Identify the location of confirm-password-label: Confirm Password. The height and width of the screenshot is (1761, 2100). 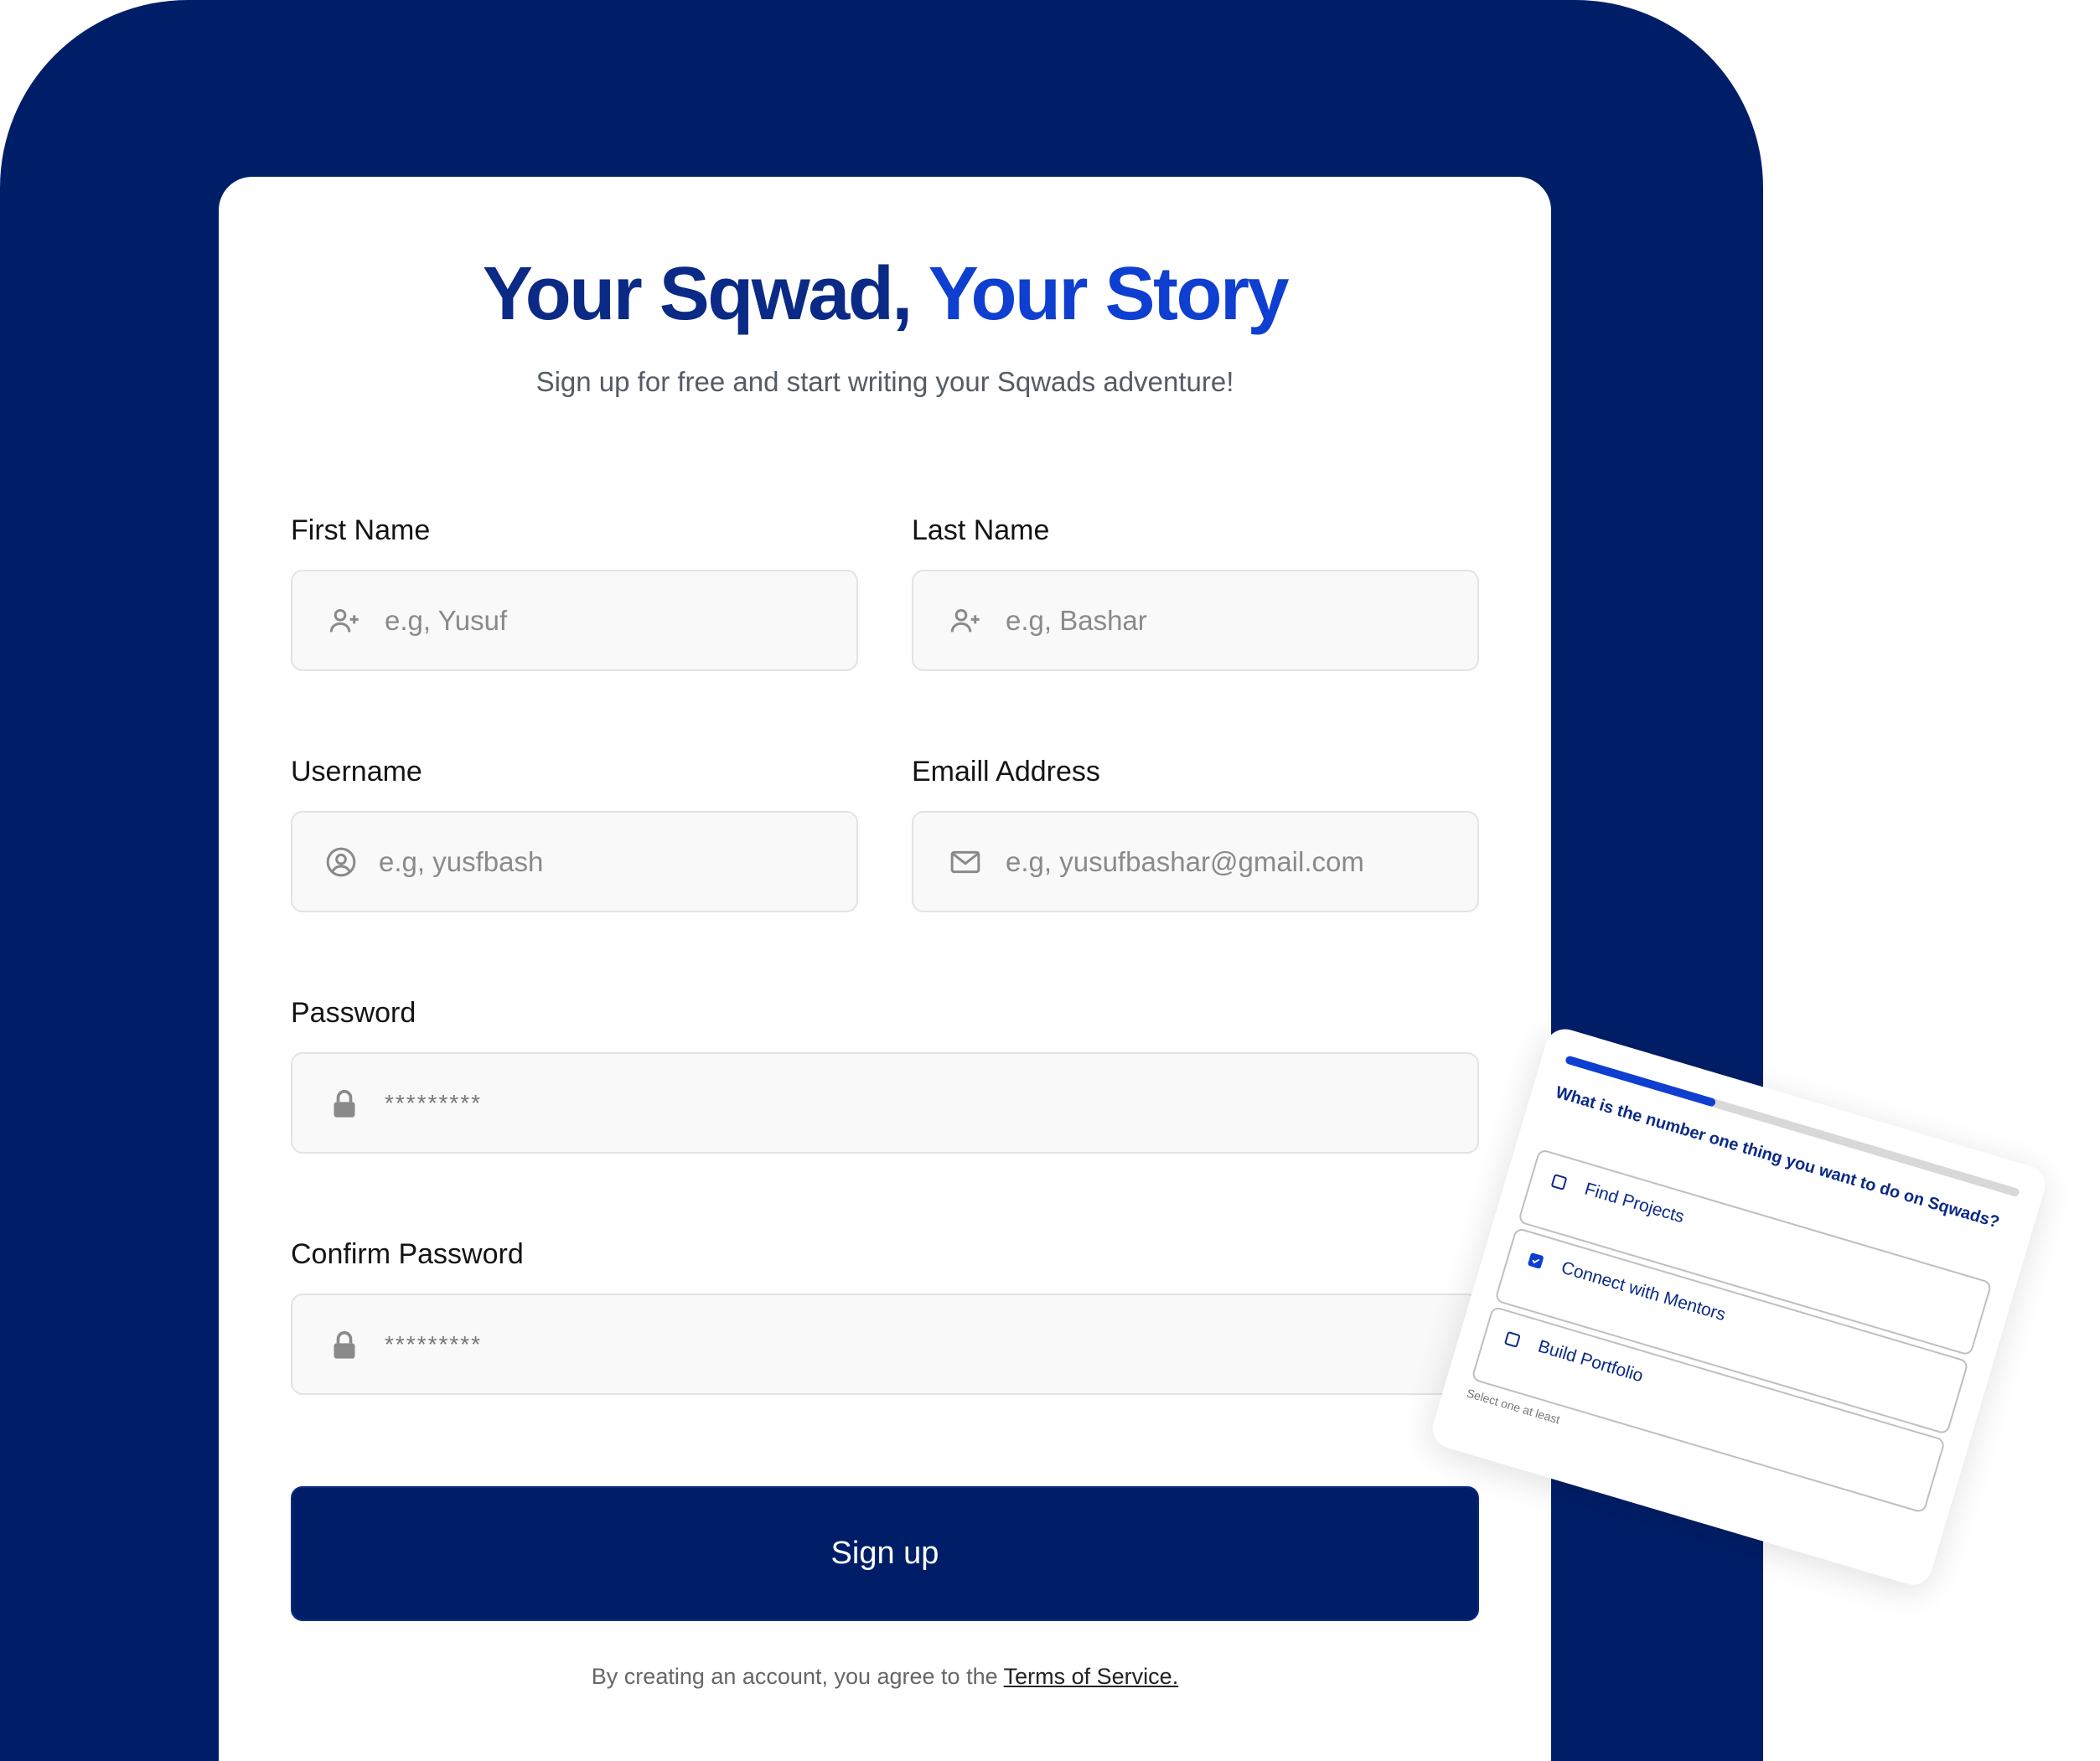
(407, 1254).